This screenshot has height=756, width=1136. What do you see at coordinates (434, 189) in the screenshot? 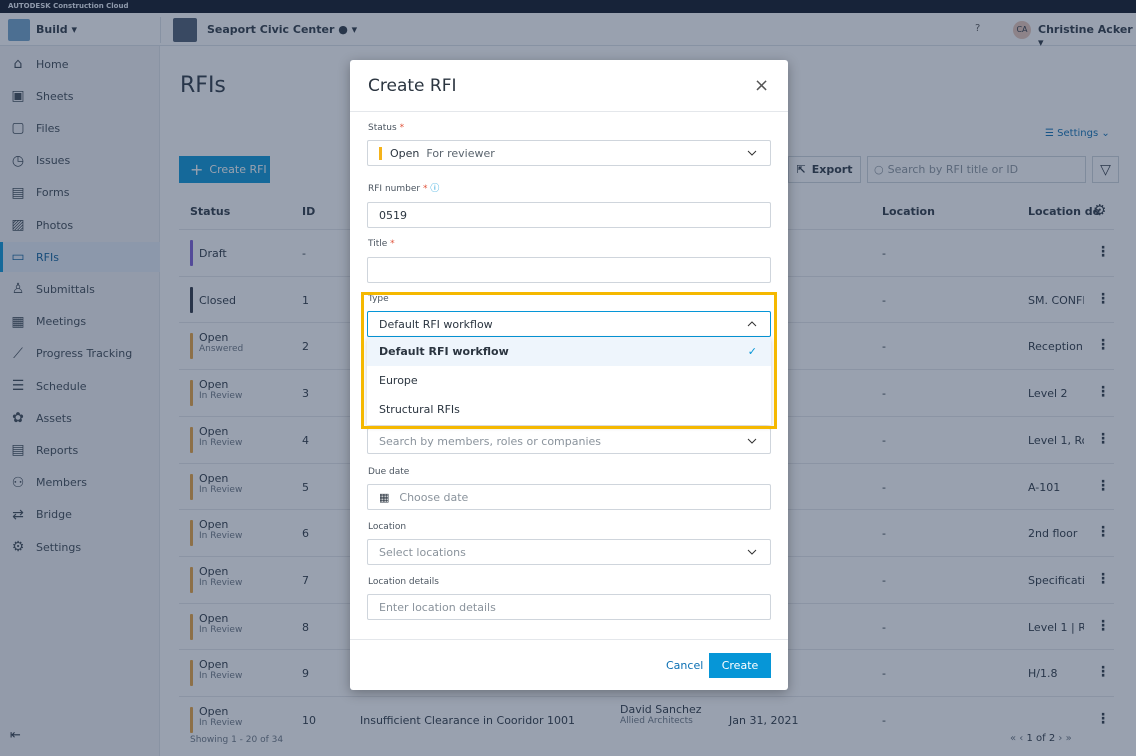
I see `info-icon: ⓘ` at bounding box center [434, 189].